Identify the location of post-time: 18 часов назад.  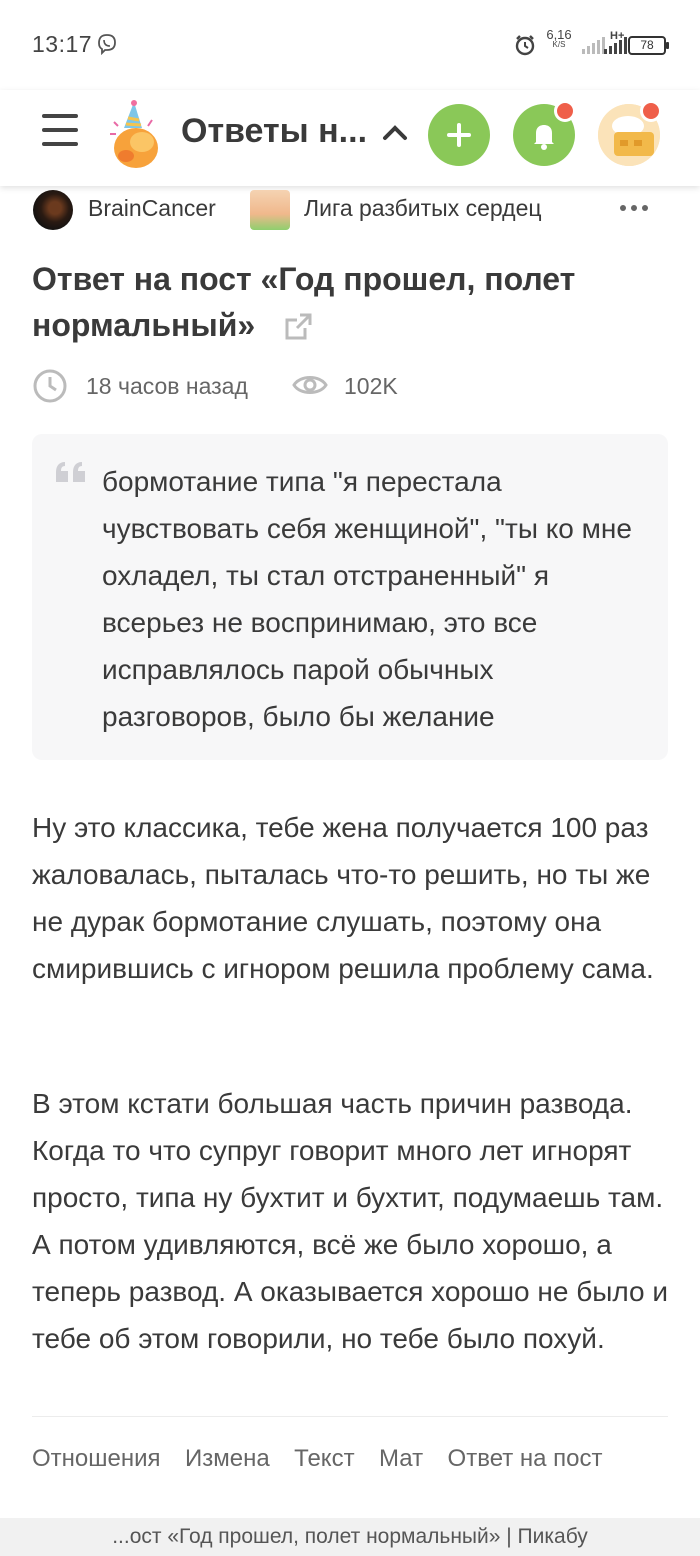
(167, 386).